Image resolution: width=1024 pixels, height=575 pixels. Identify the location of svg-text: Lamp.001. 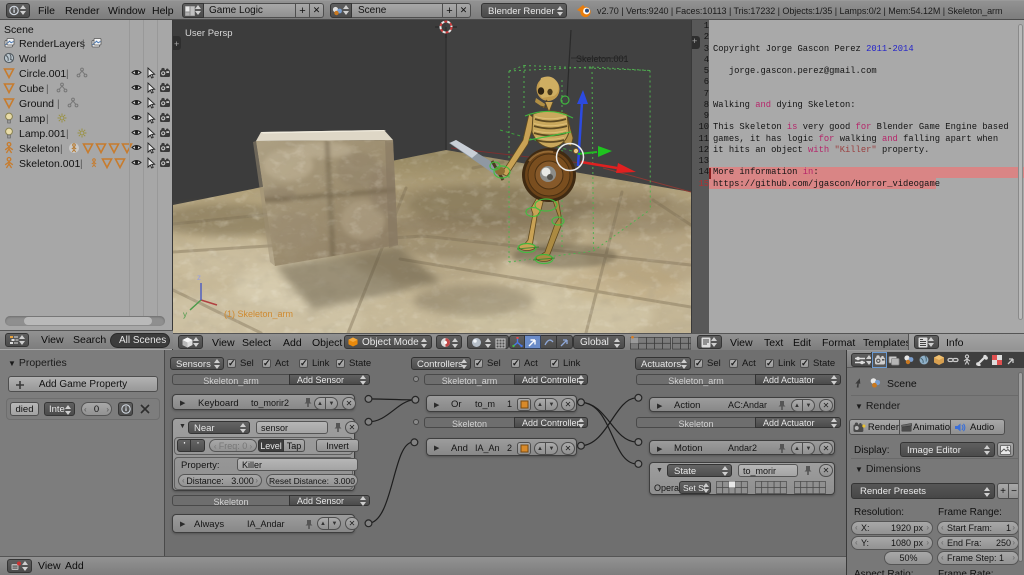
(42, 134).